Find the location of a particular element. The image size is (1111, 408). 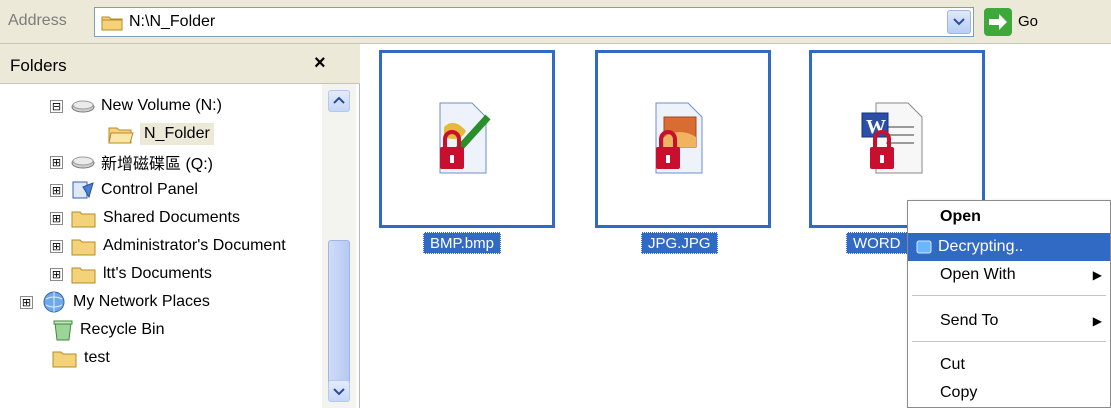

menu-item-label: Cut is located at coordinates (952, 364).